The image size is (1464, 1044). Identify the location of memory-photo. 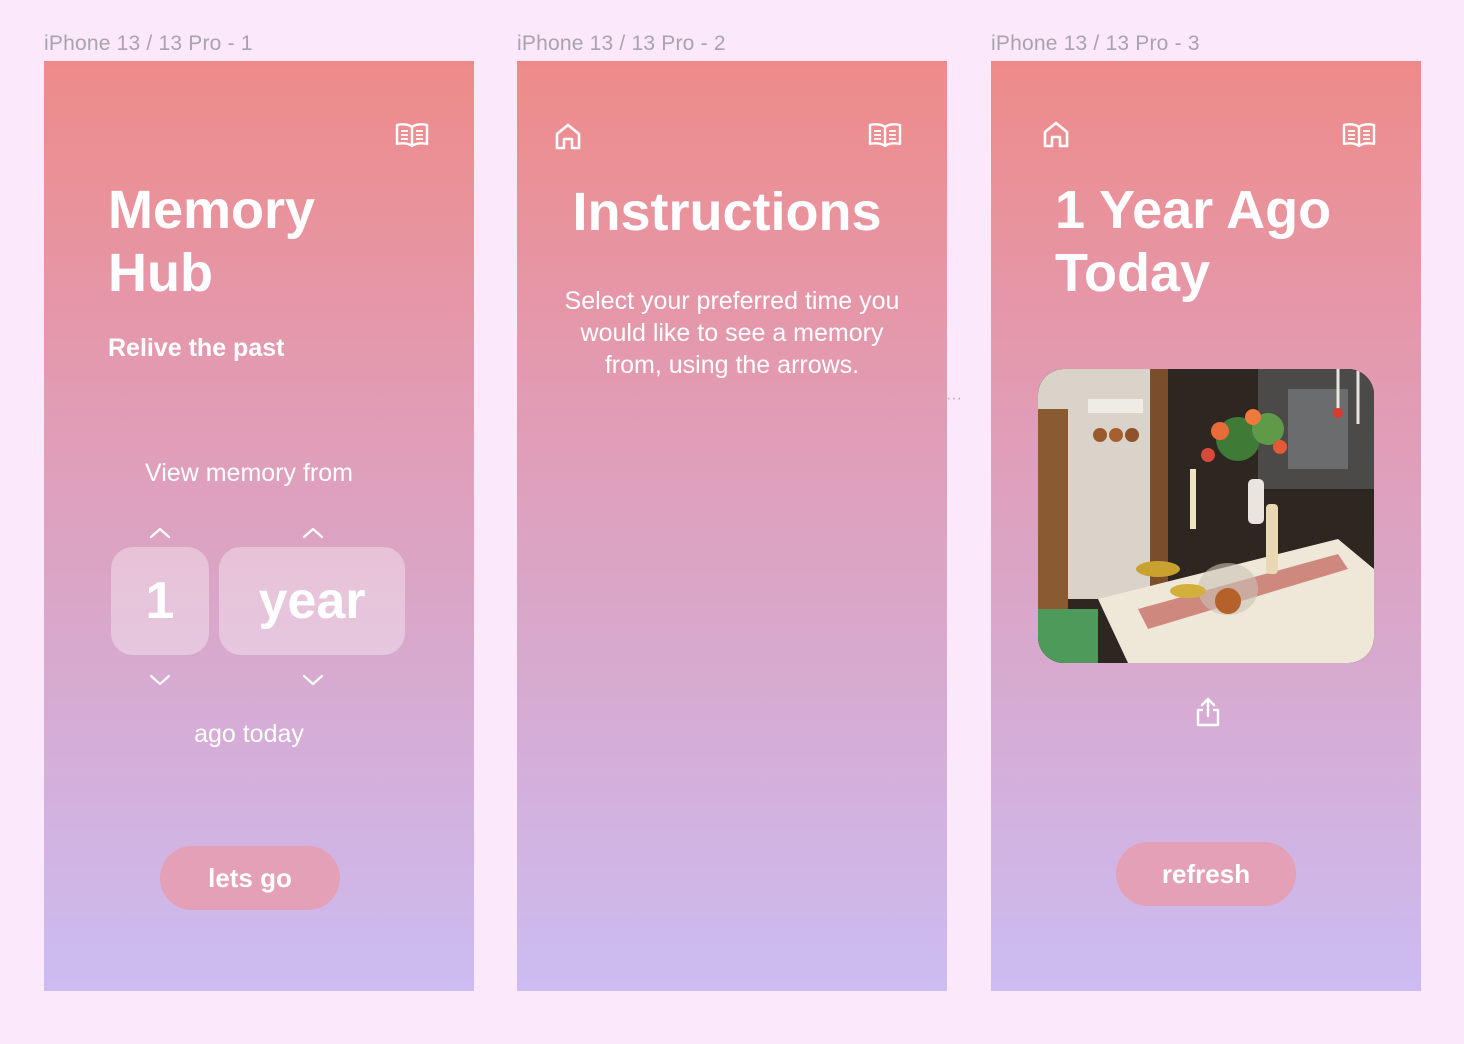
(1206, 516).